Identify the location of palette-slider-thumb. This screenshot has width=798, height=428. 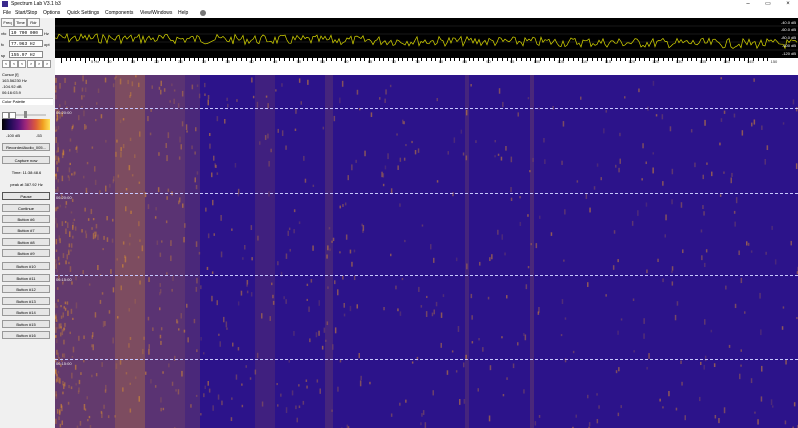
(25, 114).